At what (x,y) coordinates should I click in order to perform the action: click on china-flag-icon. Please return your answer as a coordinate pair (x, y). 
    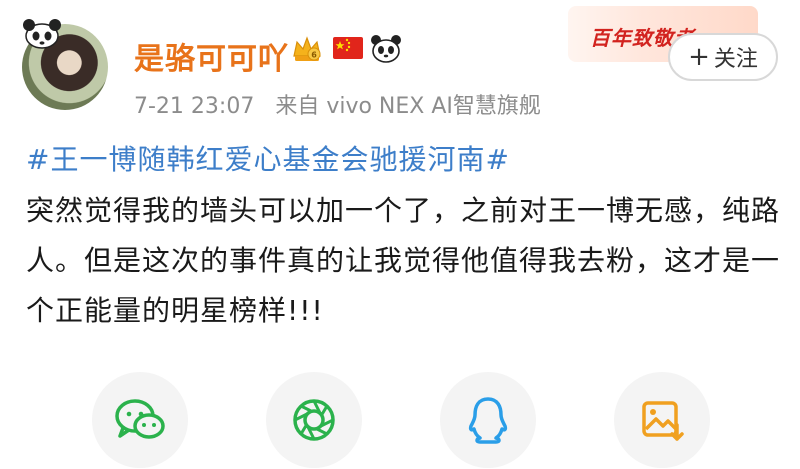
    Looking at the image, I should click on (348, 48).